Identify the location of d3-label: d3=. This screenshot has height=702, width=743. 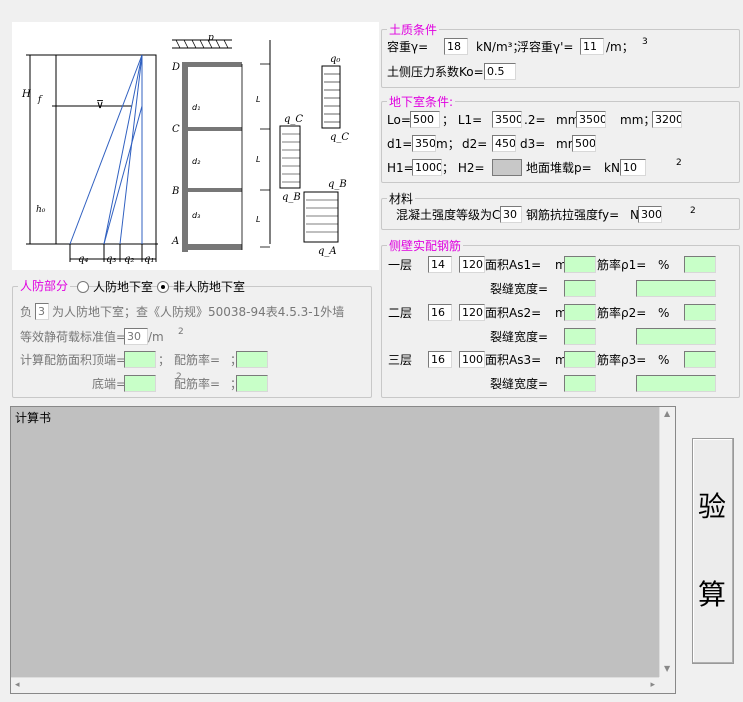
(533, 144).